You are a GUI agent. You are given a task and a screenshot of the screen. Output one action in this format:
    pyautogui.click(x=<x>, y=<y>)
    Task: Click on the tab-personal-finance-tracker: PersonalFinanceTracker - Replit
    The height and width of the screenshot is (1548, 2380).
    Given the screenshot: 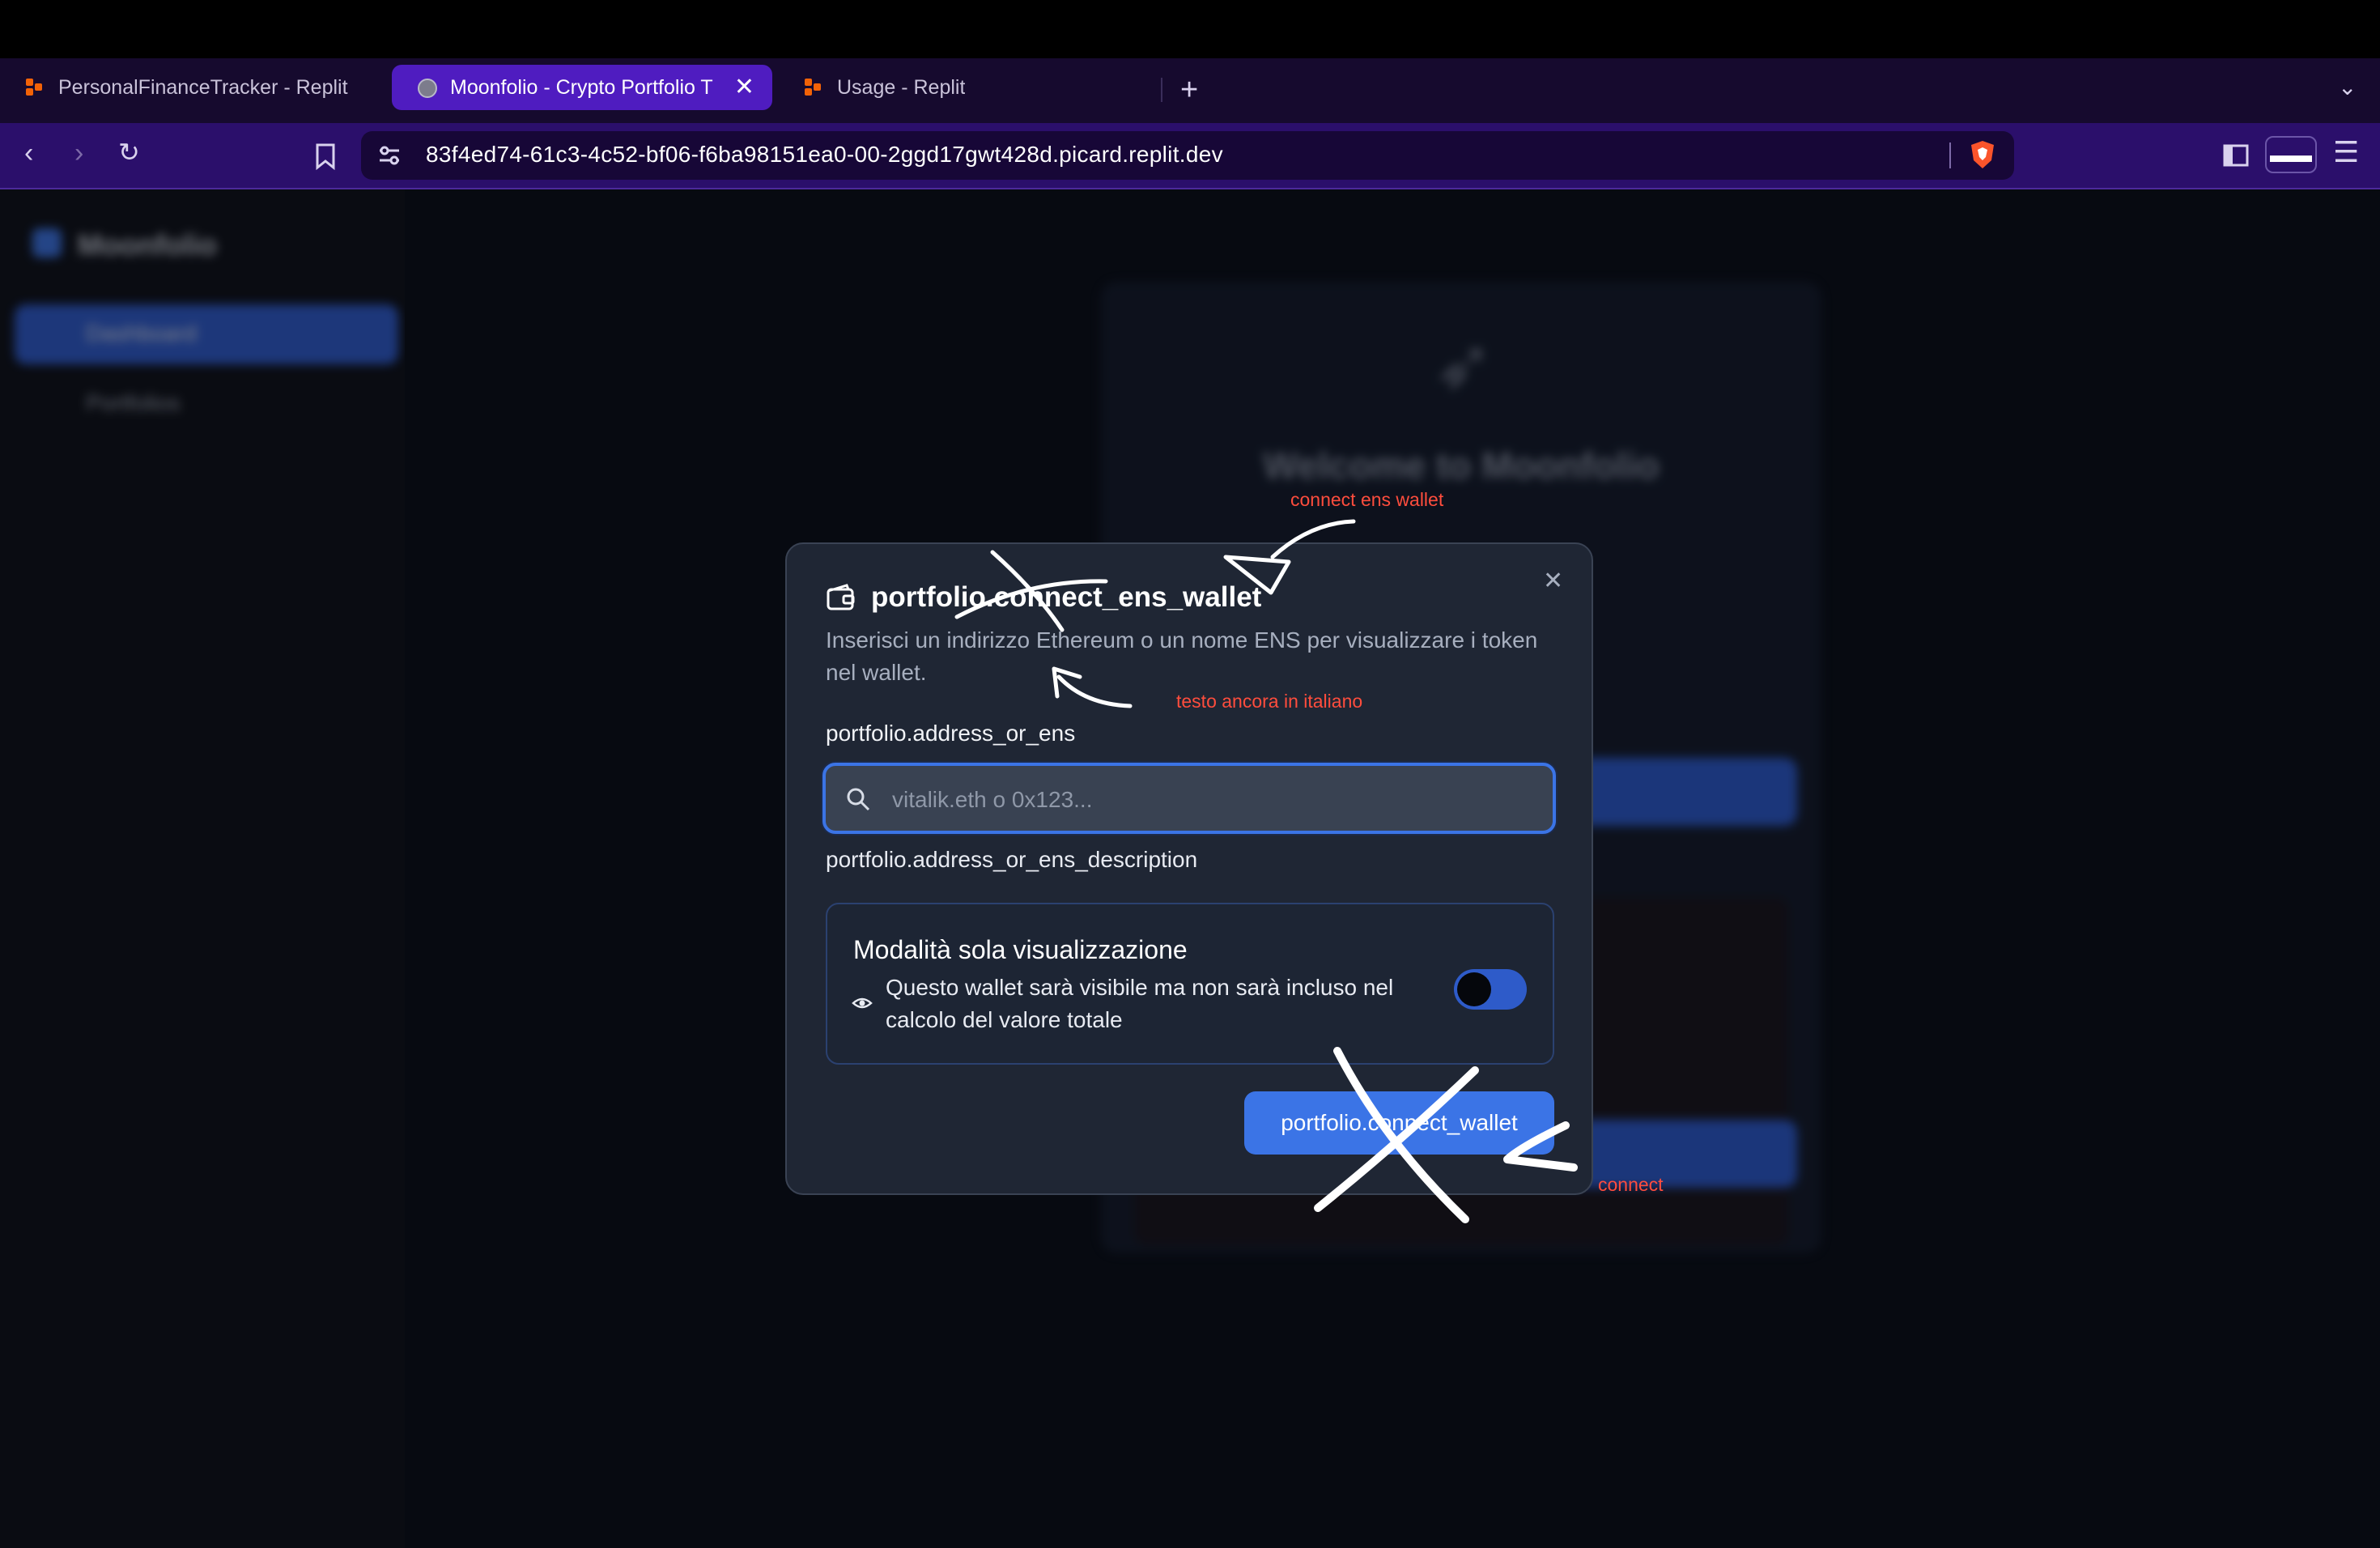 What is the action you would take?
    pyautogui.click(x=190, y=87)
    